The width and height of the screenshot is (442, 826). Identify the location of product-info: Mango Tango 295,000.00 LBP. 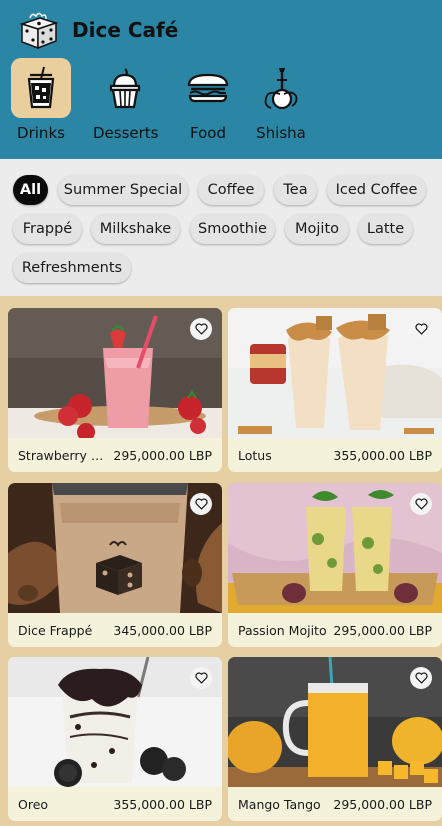
(335, 804).